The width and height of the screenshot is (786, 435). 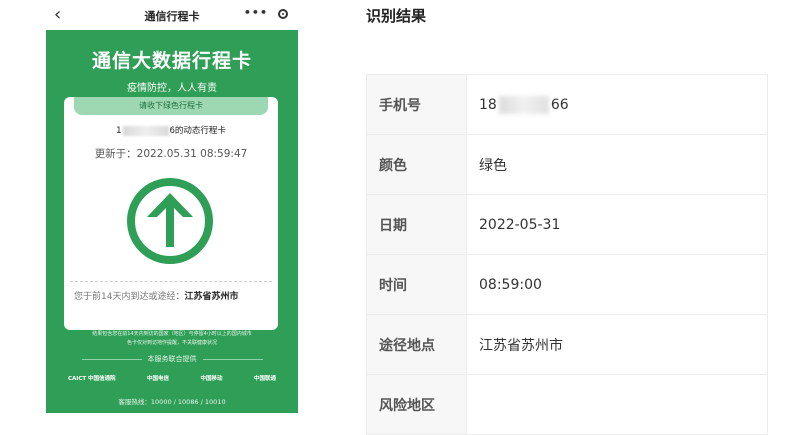 What do you see at coordinates (521, 345) in the screenshot?
I see `row-value-route: 江苏省苏州市` at bounding box center [521, 345].